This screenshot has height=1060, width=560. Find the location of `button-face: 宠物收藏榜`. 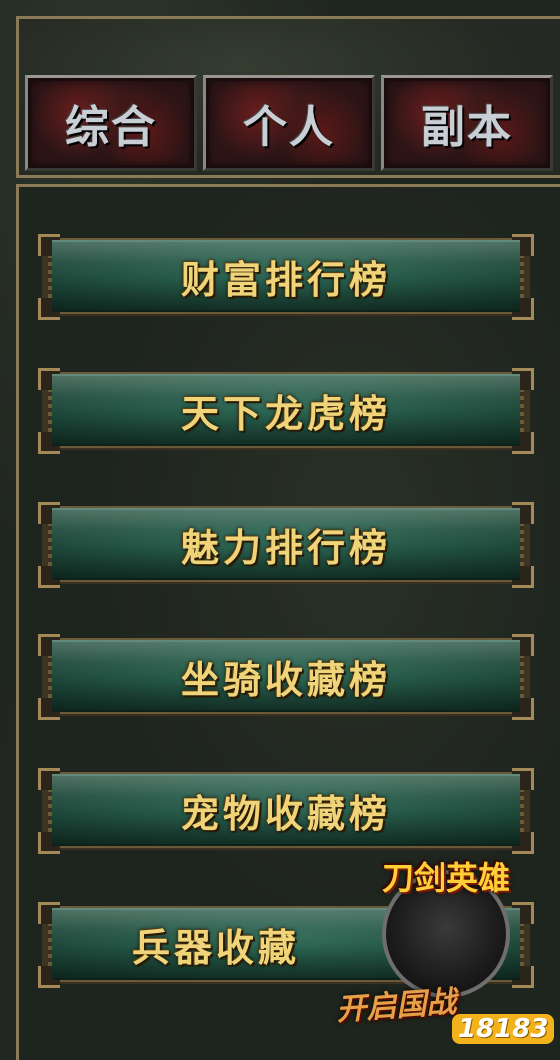

button-face: 宠物收藏榜 is located at coordinates (286, 810).